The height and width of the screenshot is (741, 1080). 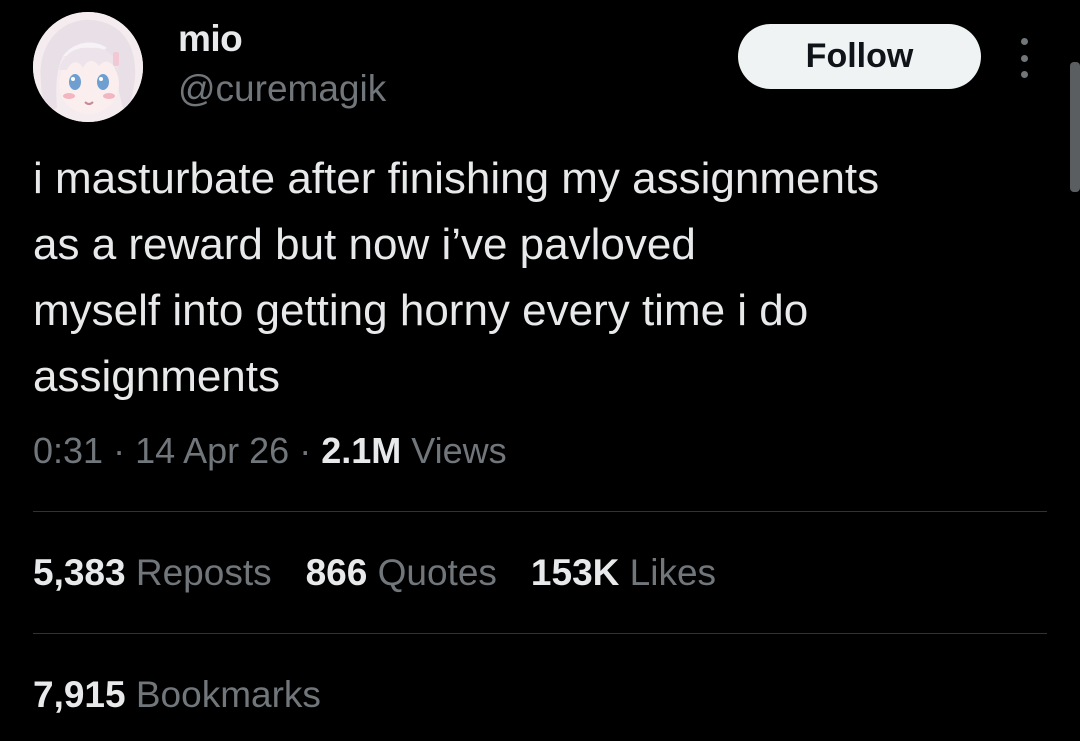 I want to click on tweet-time: 0:31, so click(x=68, y=450).